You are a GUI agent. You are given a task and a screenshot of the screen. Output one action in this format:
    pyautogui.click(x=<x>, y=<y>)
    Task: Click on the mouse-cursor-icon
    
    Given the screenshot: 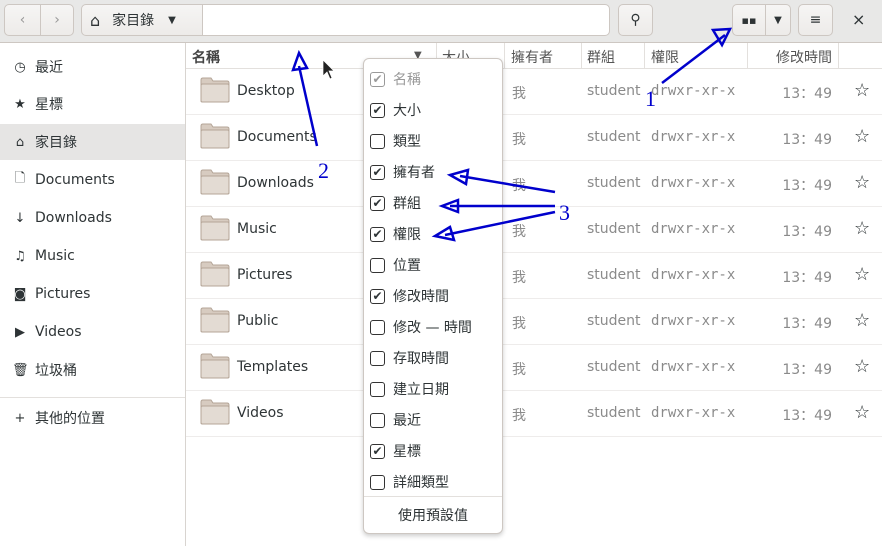 What is the action you would take?
    pyautogui.click(x=328, y=69)
    